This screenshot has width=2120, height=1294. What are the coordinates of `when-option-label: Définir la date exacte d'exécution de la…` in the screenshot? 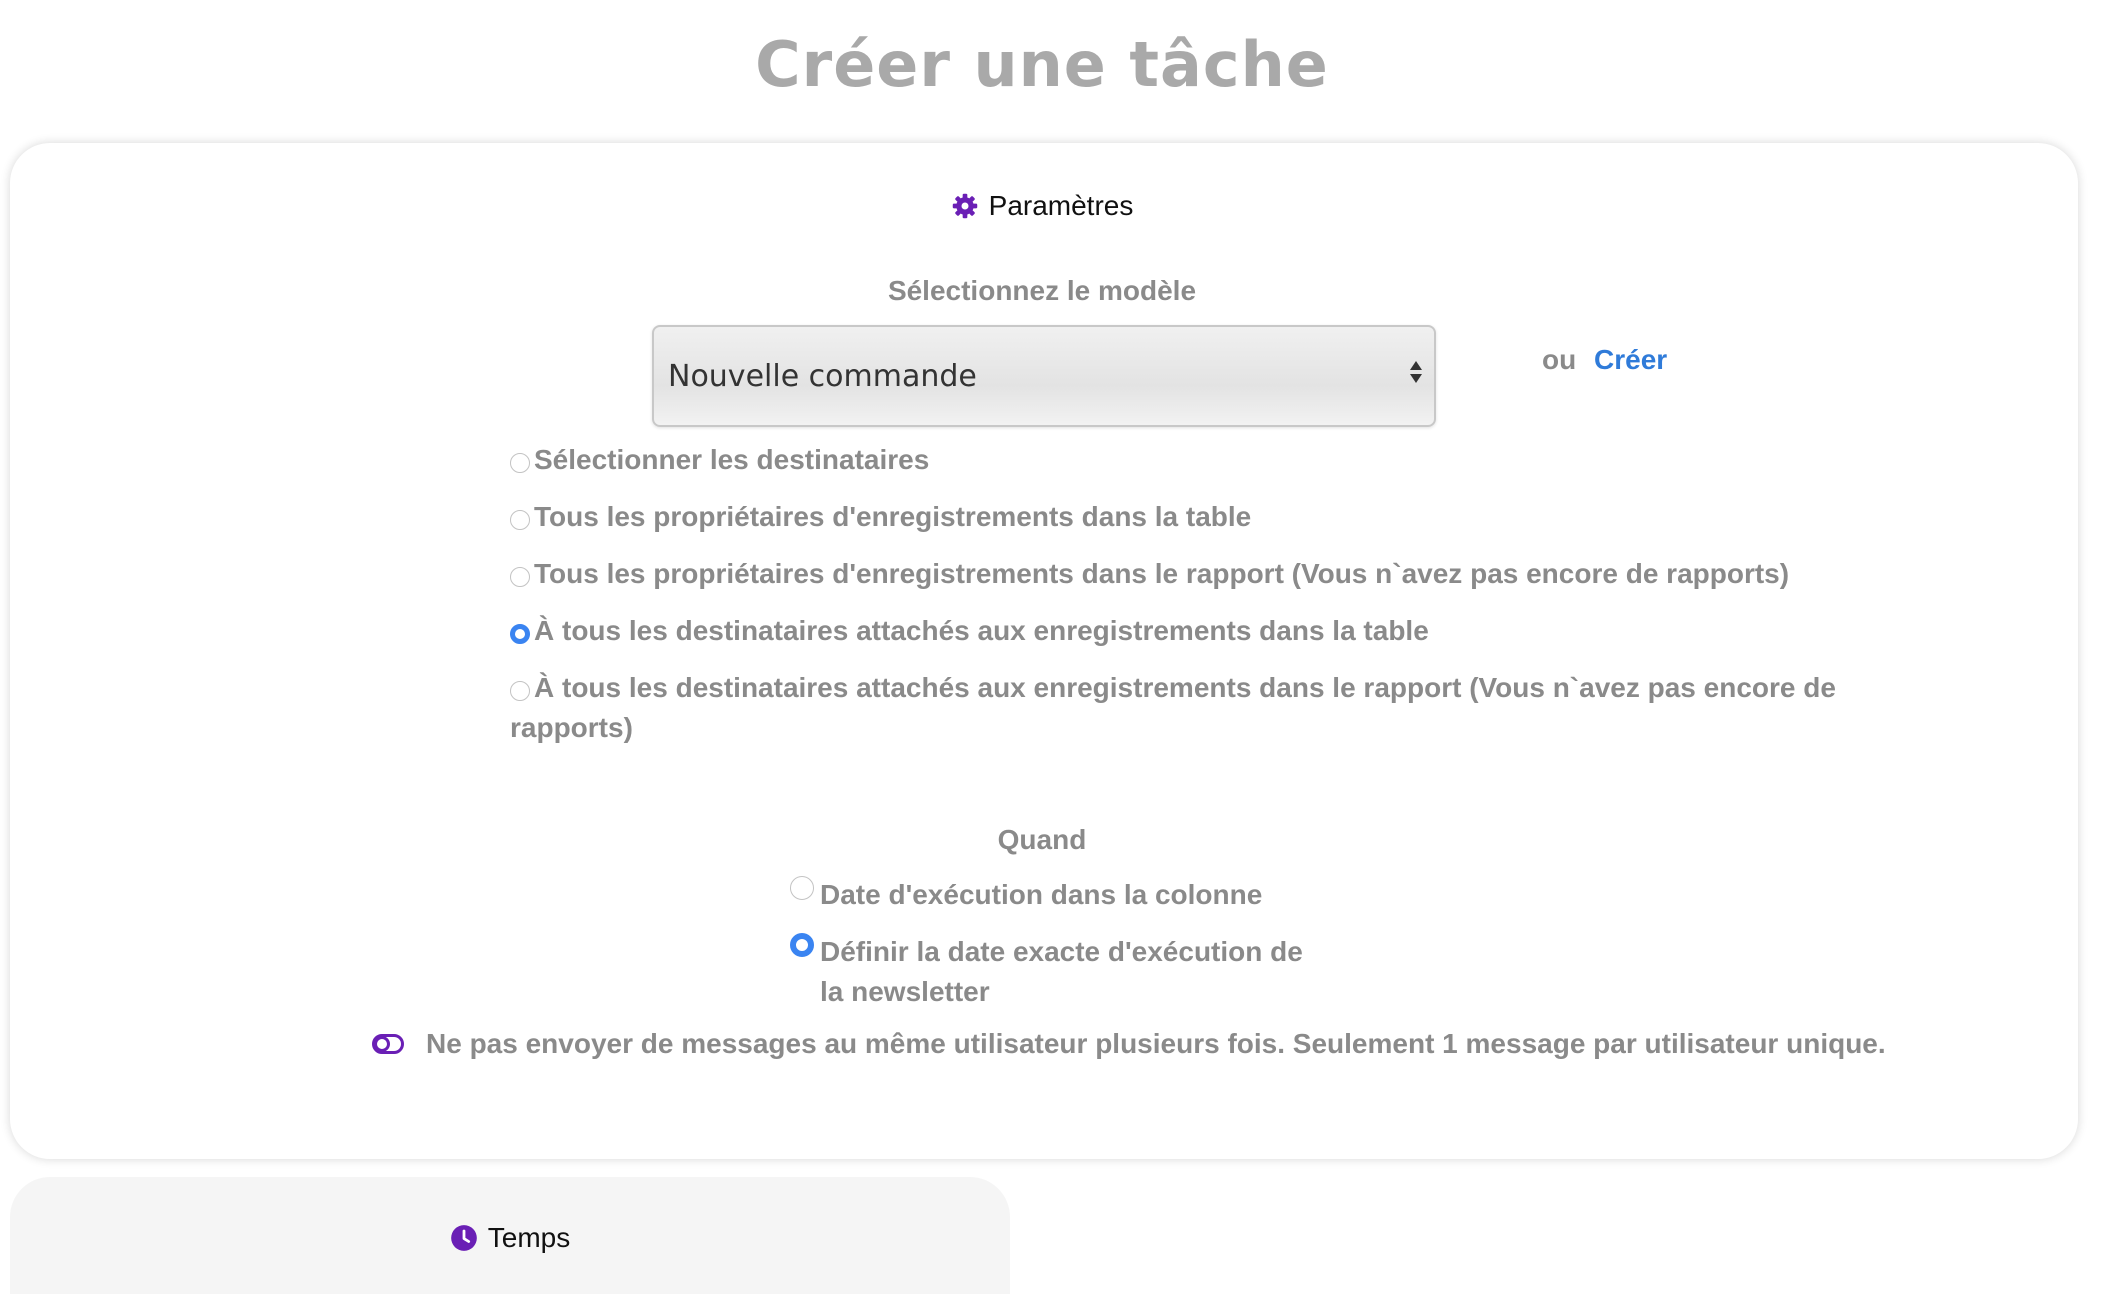 It's located at (1061, 971).